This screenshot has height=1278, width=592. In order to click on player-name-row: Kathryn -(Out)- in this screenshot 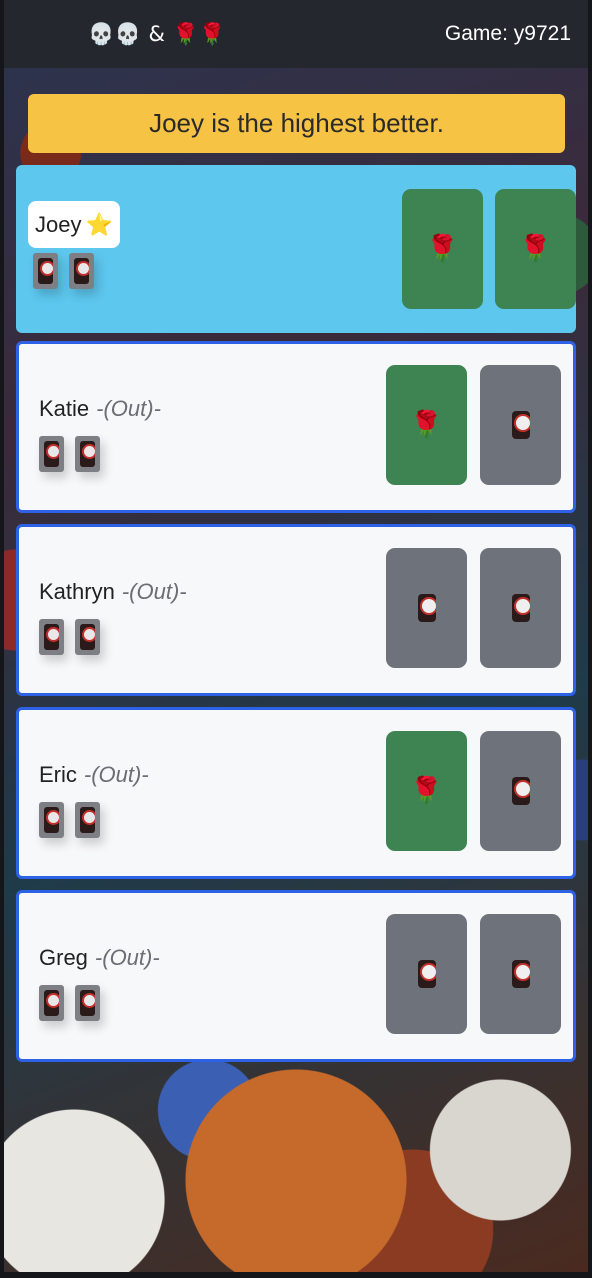, I will do `click(113, 592)`.